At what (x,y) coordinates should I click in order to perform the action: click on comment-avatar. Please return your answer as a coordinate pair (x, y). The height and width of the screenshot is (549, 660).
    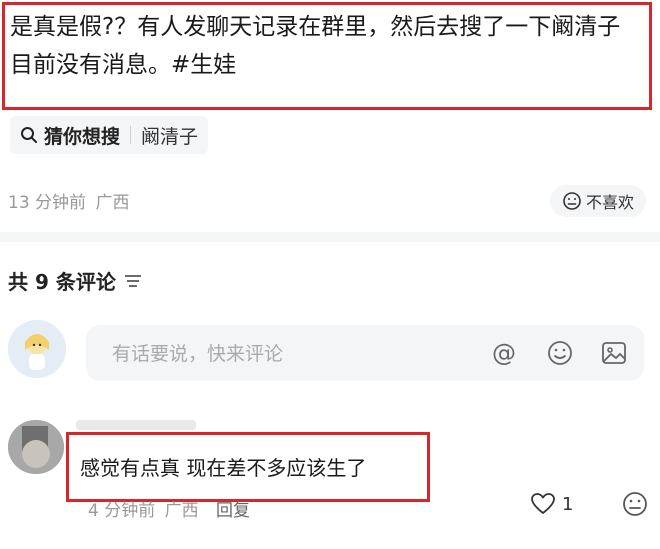
    Looking at the image, I should click on (36, 447).